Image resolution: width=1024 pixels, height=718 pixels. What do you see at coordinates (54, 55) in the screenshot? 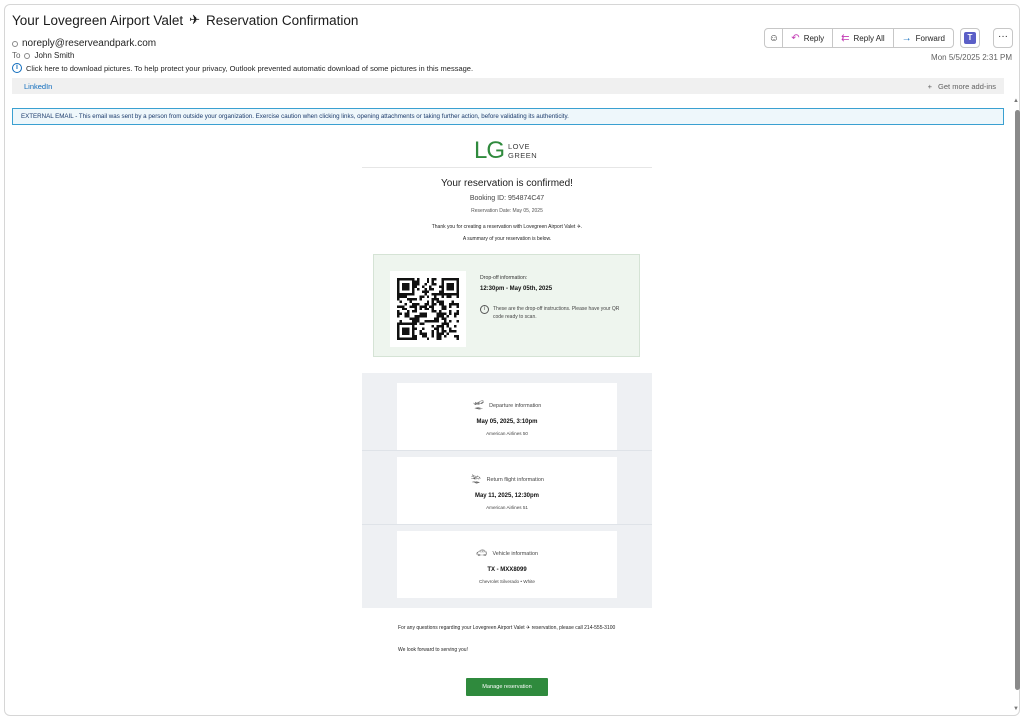
I see `recipient-name: John Smith` at bounding box center [54, 55].